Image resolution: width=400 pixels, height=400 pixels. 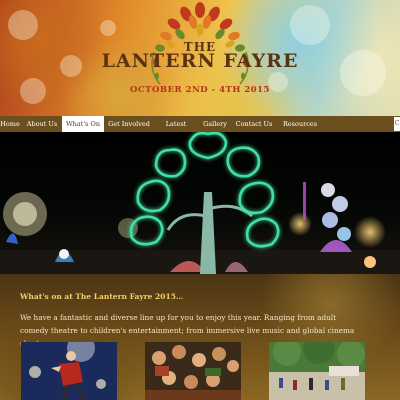 I want to click on nav-item-get-involved: Get Involved, so click(x=129, y=124).